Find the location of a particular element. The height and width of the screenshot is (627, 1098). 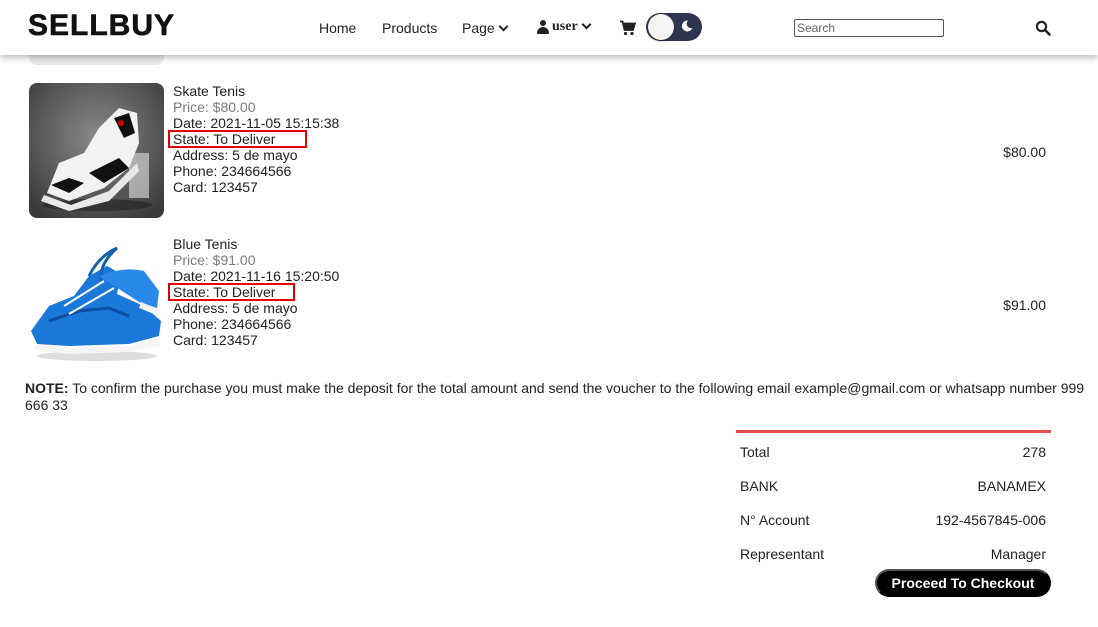

summary-row-total: Total 278 is located at coordinates (893, 452).